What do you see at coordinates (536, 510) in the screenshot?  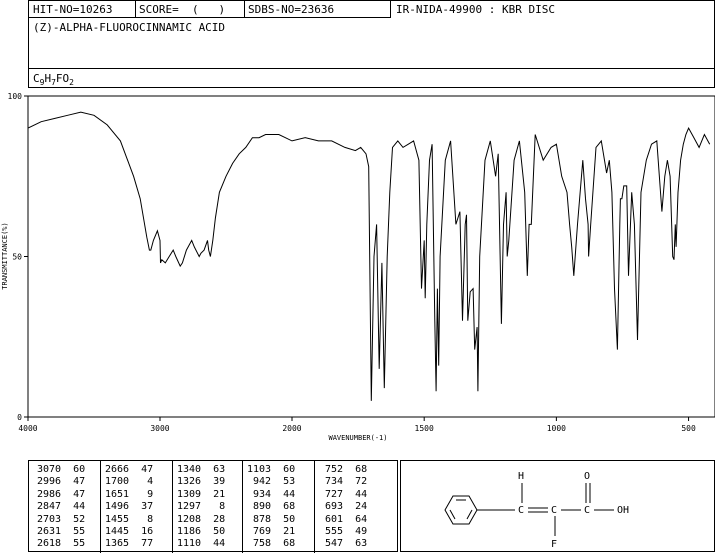 I see `molecular-structure: C H C F C O OH` at bounding box center [536, 510].